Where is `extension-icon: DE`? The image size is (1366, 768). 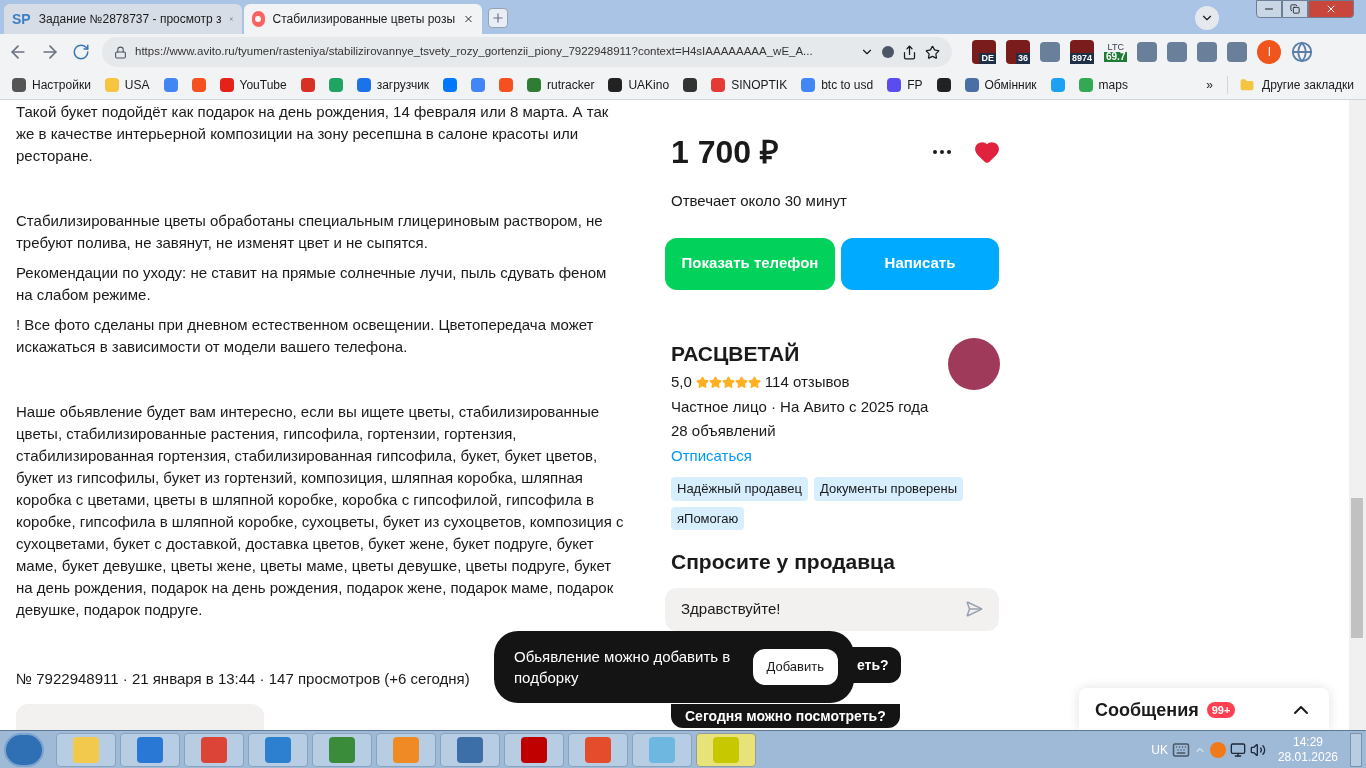
extension-icon: DE is located at coordinates (984, 52).